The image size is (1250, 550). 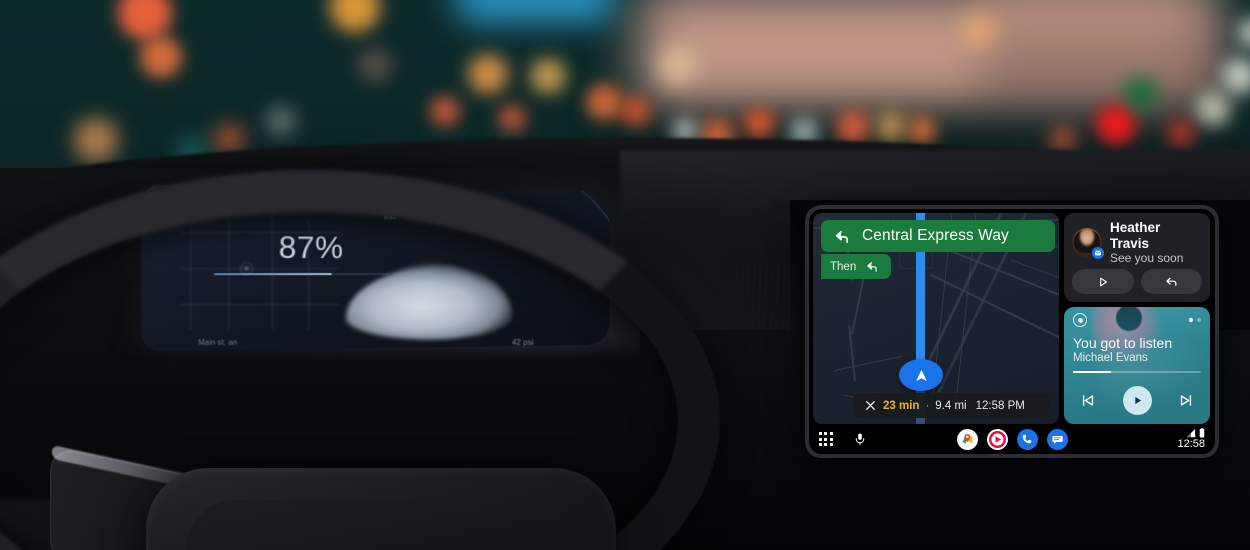 I want to click on avatar, so click(x=1088, y=243).